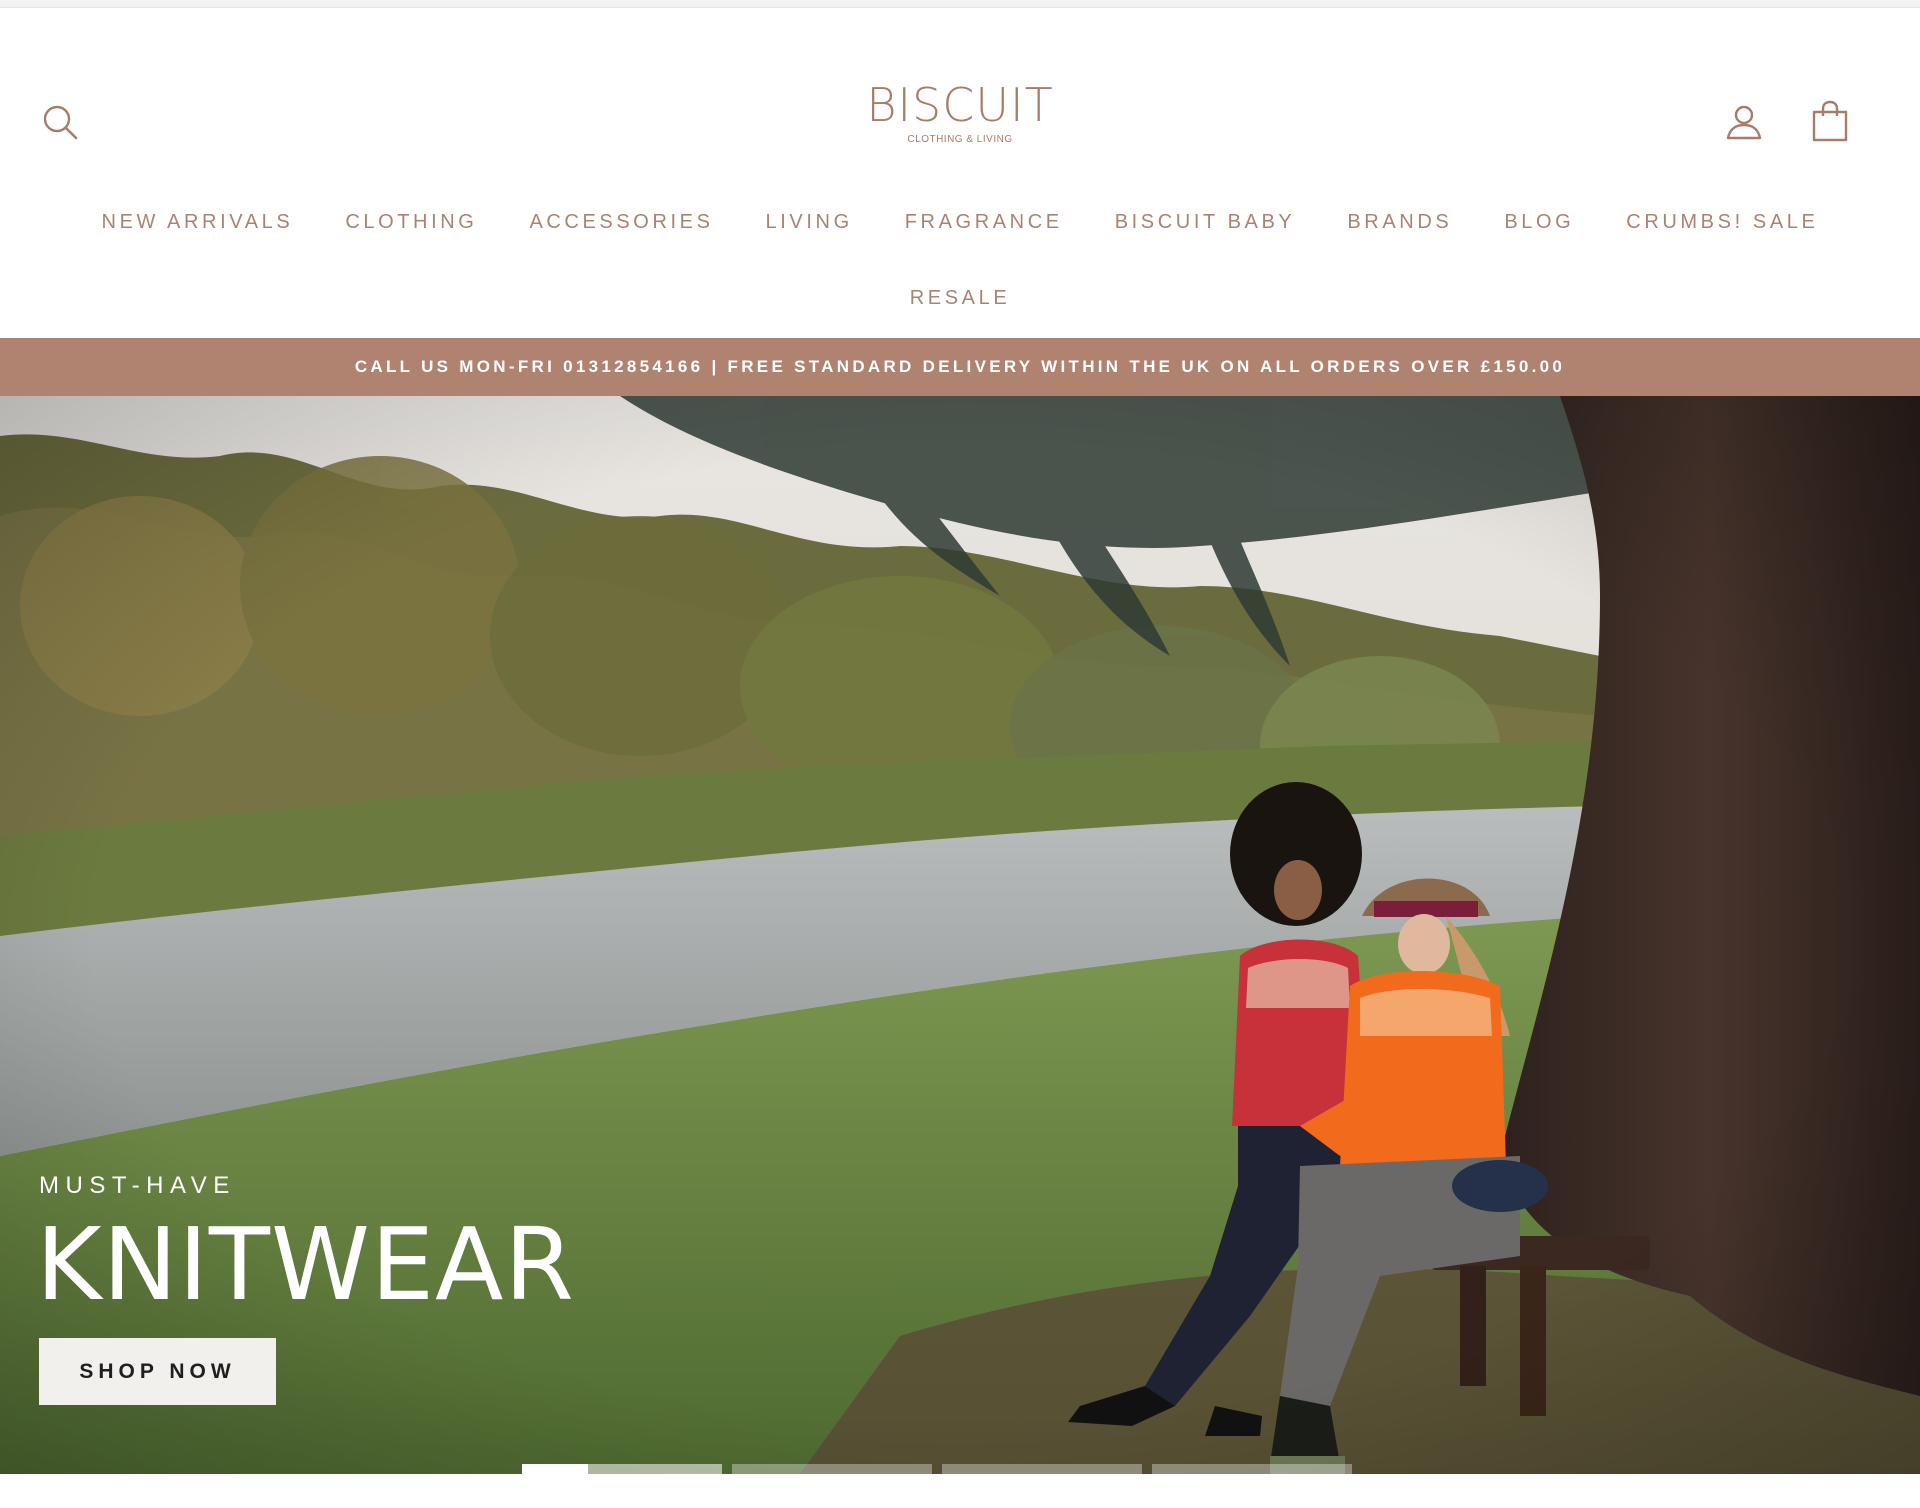  Describe the element at coordinates (960, 1491) in the screenshot. I see `page-bottom-strip` at that location.